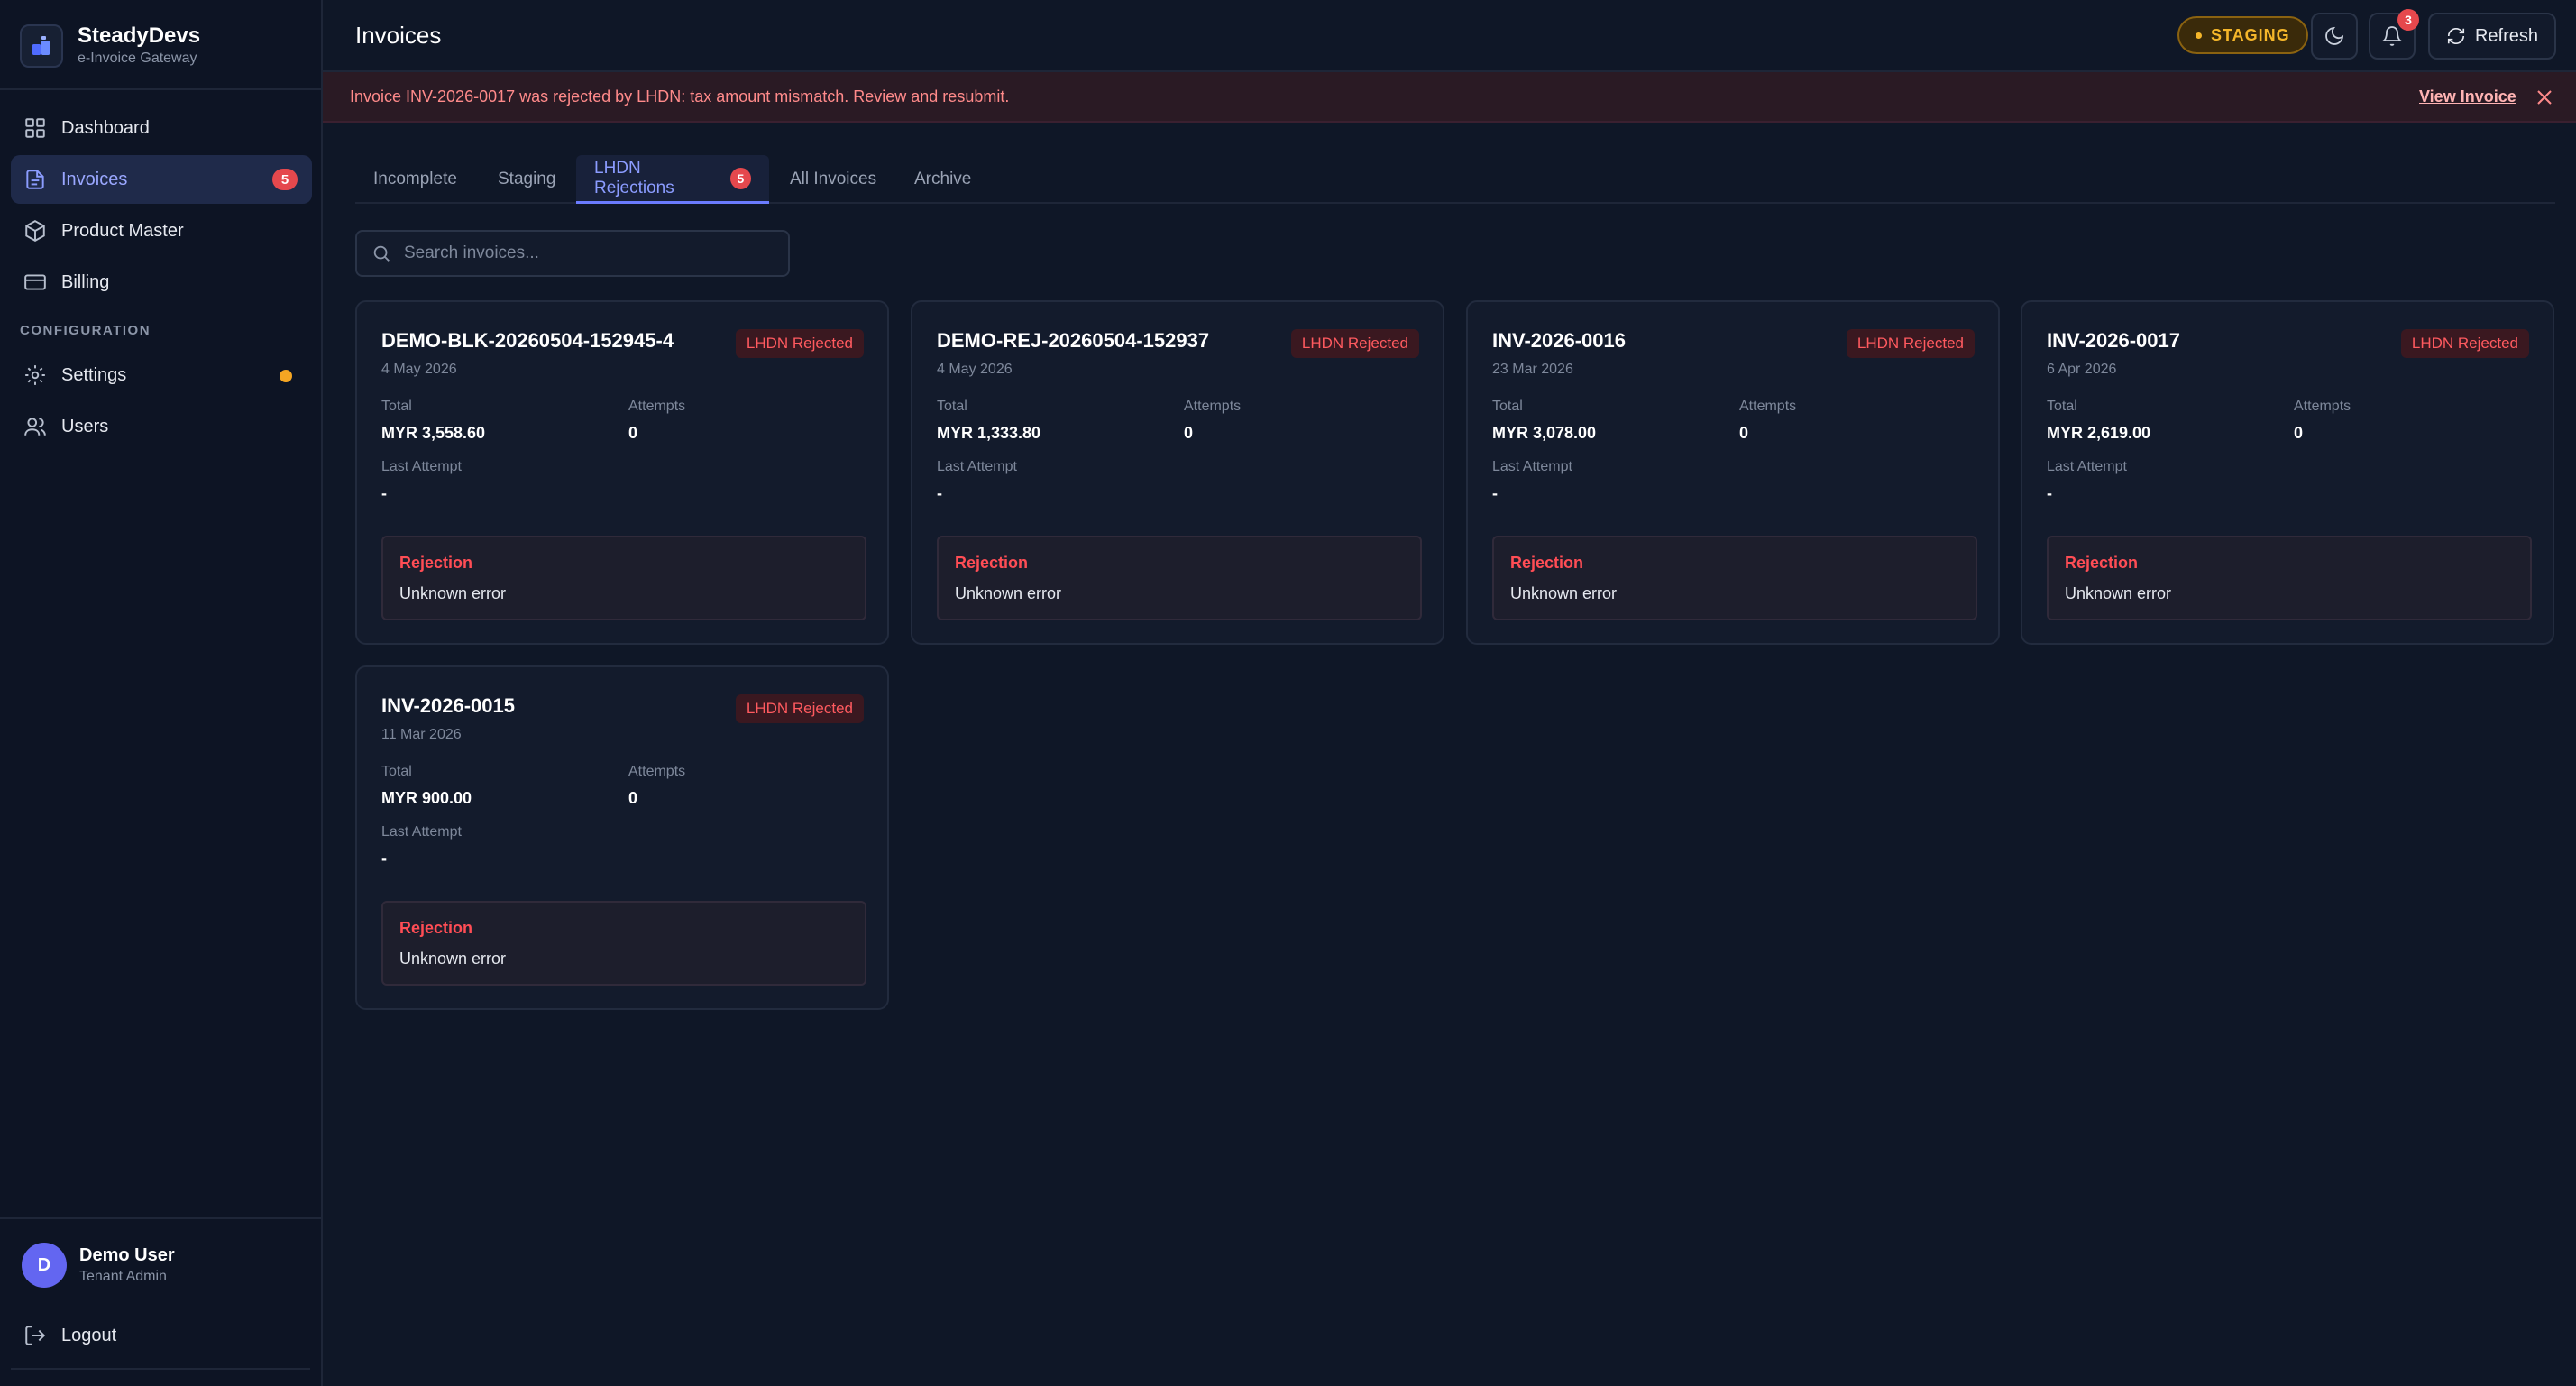 This screenshot has width=2576, height=1386. I want to click on tab-archive: Archive, so click(942, 179).